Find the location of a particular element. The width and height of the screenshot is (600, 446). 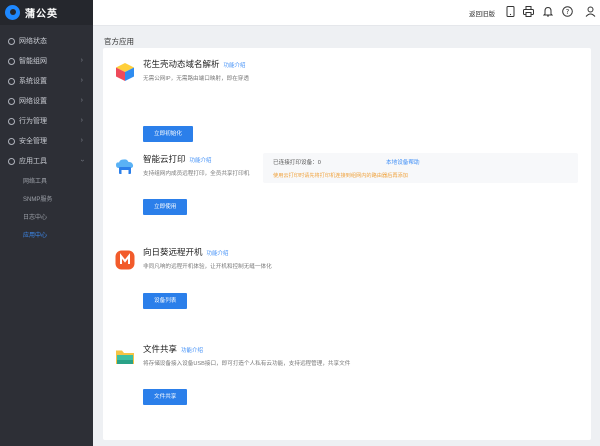

topbar: 返回旧版 ? is located at coordinates (346, 13).